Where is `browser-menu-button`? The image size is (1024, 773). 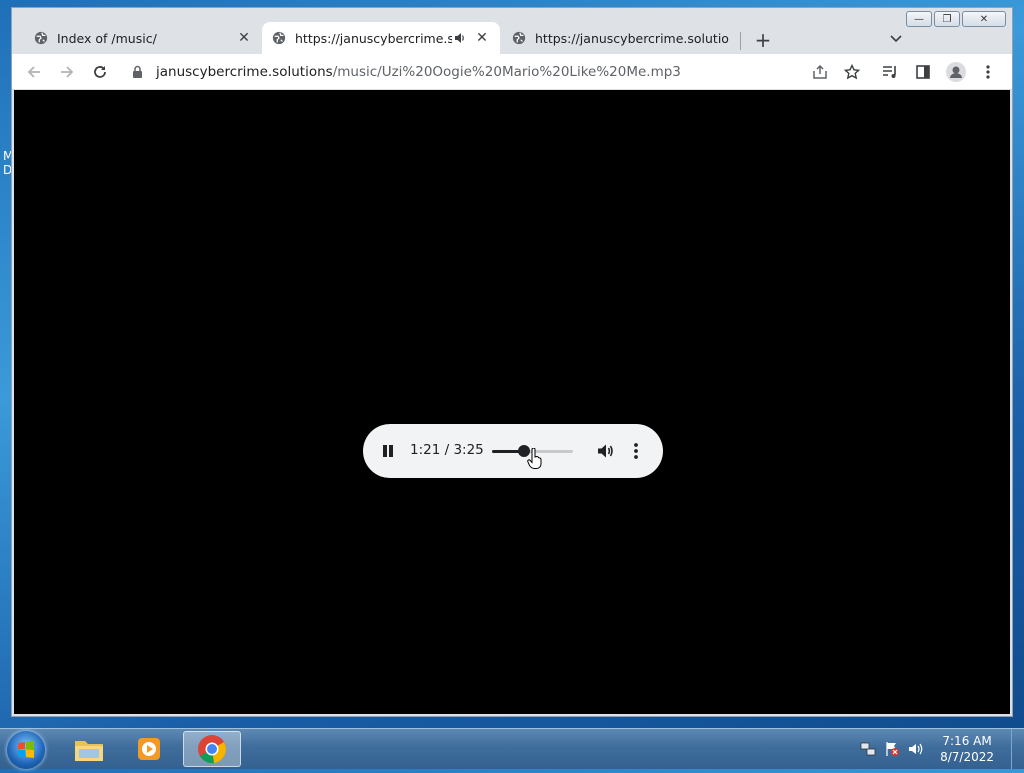 browser-menu-button is located at coordinates (988, 72).